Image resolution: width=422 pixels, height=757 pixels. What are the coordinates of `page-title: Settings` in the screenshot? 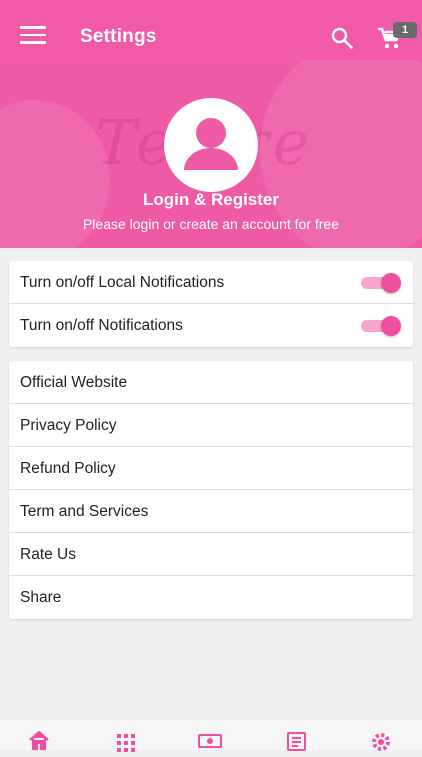 It's located at (118, 36).